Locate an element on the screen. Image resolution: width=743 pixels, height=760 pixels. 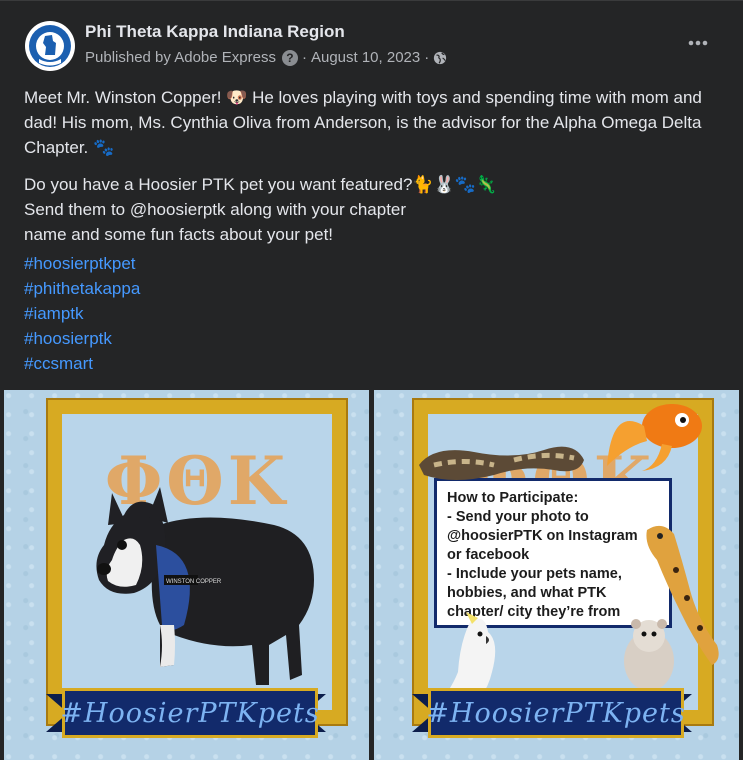
more-options-button is located at coordinates (698, 43).